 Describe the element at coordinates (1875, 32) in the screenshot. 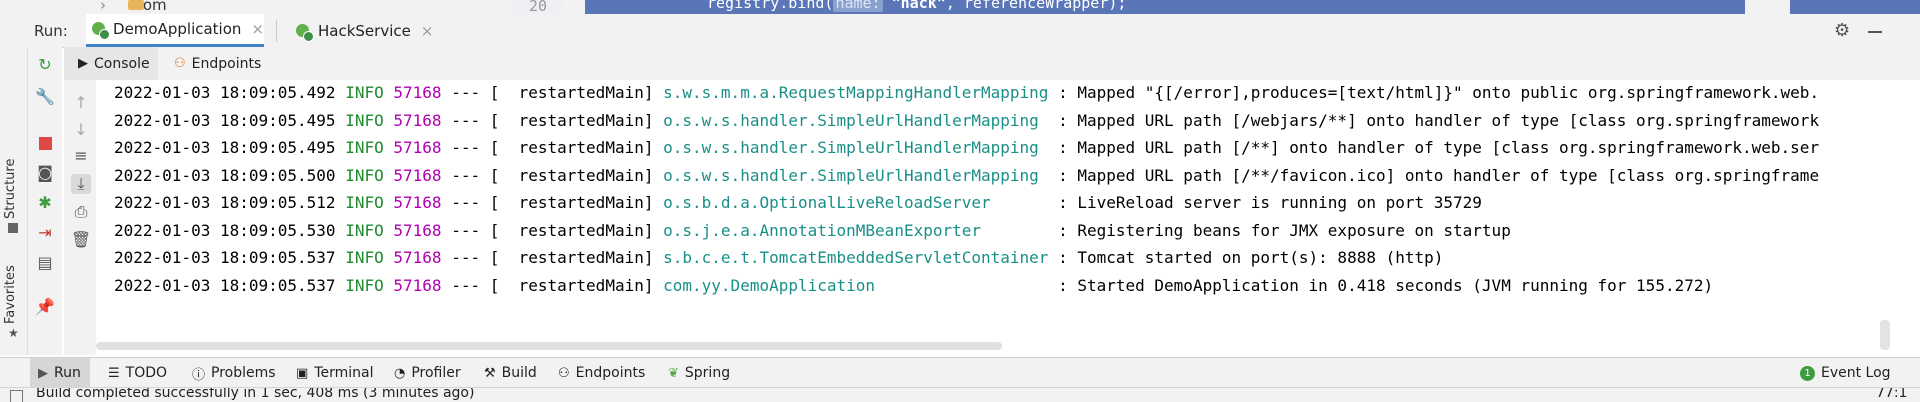

I see `minimize-icon` at that location.